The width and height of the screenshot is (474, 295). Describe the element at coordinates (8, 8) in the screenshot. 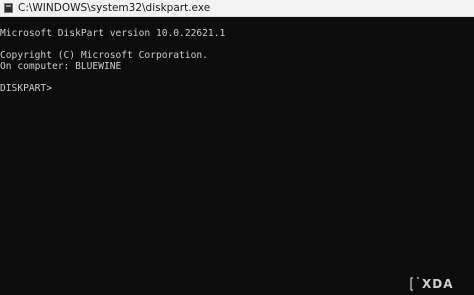

I see `console-app-icon` at that location.